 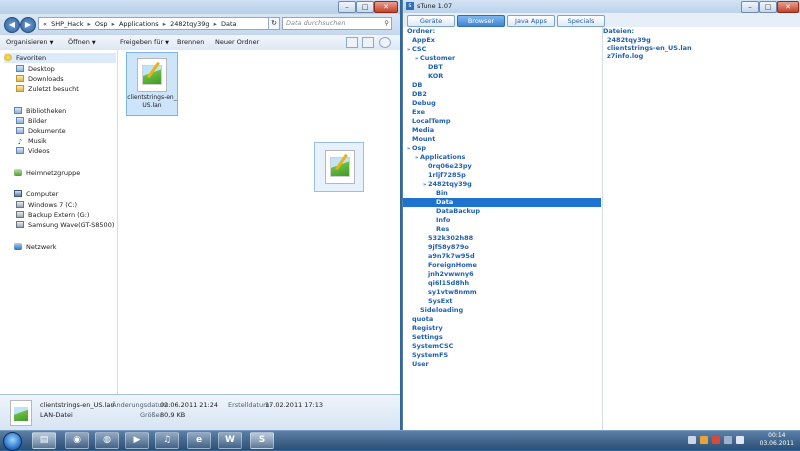 I want to click on nav-device: Samsung Wave(GT-S8500), so click(x=65, y=225).